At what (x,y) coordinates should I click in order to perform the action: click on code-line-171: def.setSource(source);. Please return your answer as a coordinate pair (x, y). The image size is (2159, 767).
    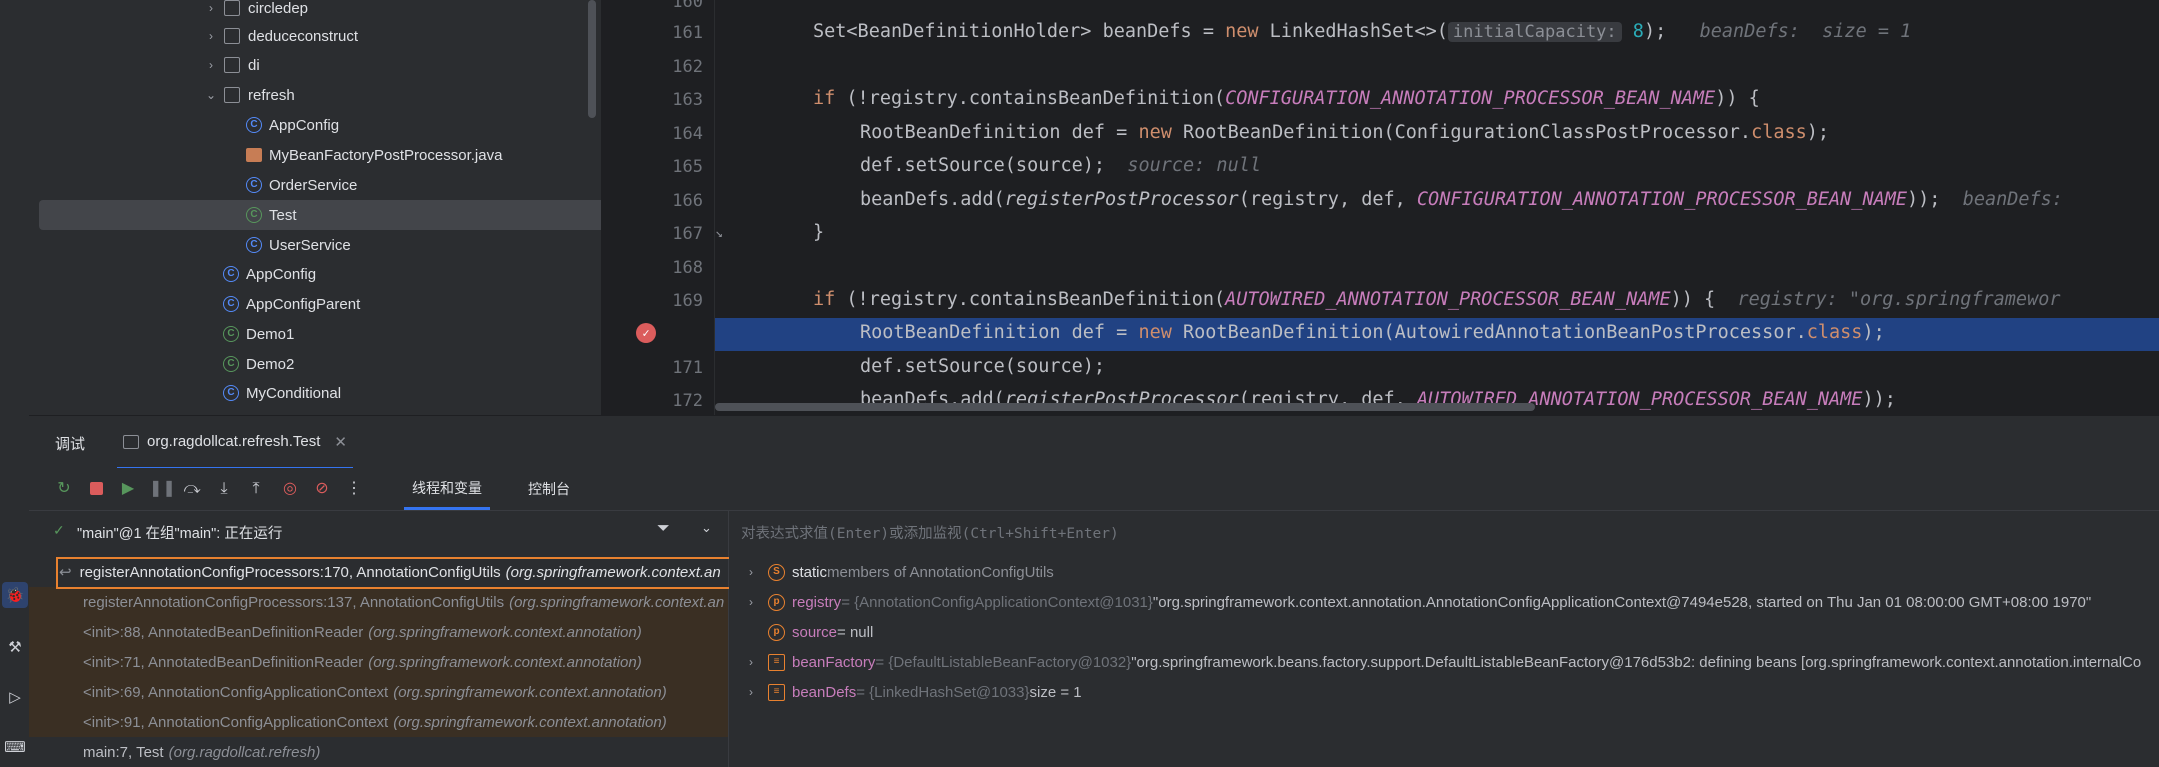
    Looking at the image, I should click on (983, 366).